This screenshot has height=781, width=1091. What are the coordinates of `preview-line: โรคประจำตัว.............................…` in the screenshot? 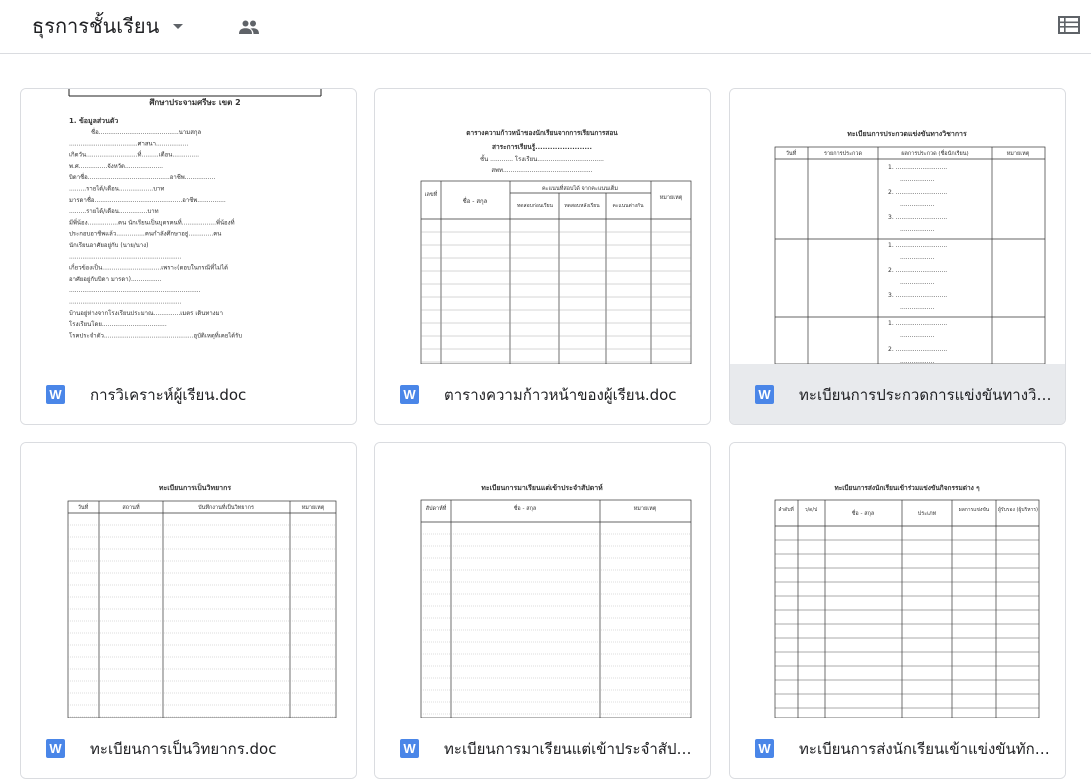 It's located at (155, 335).